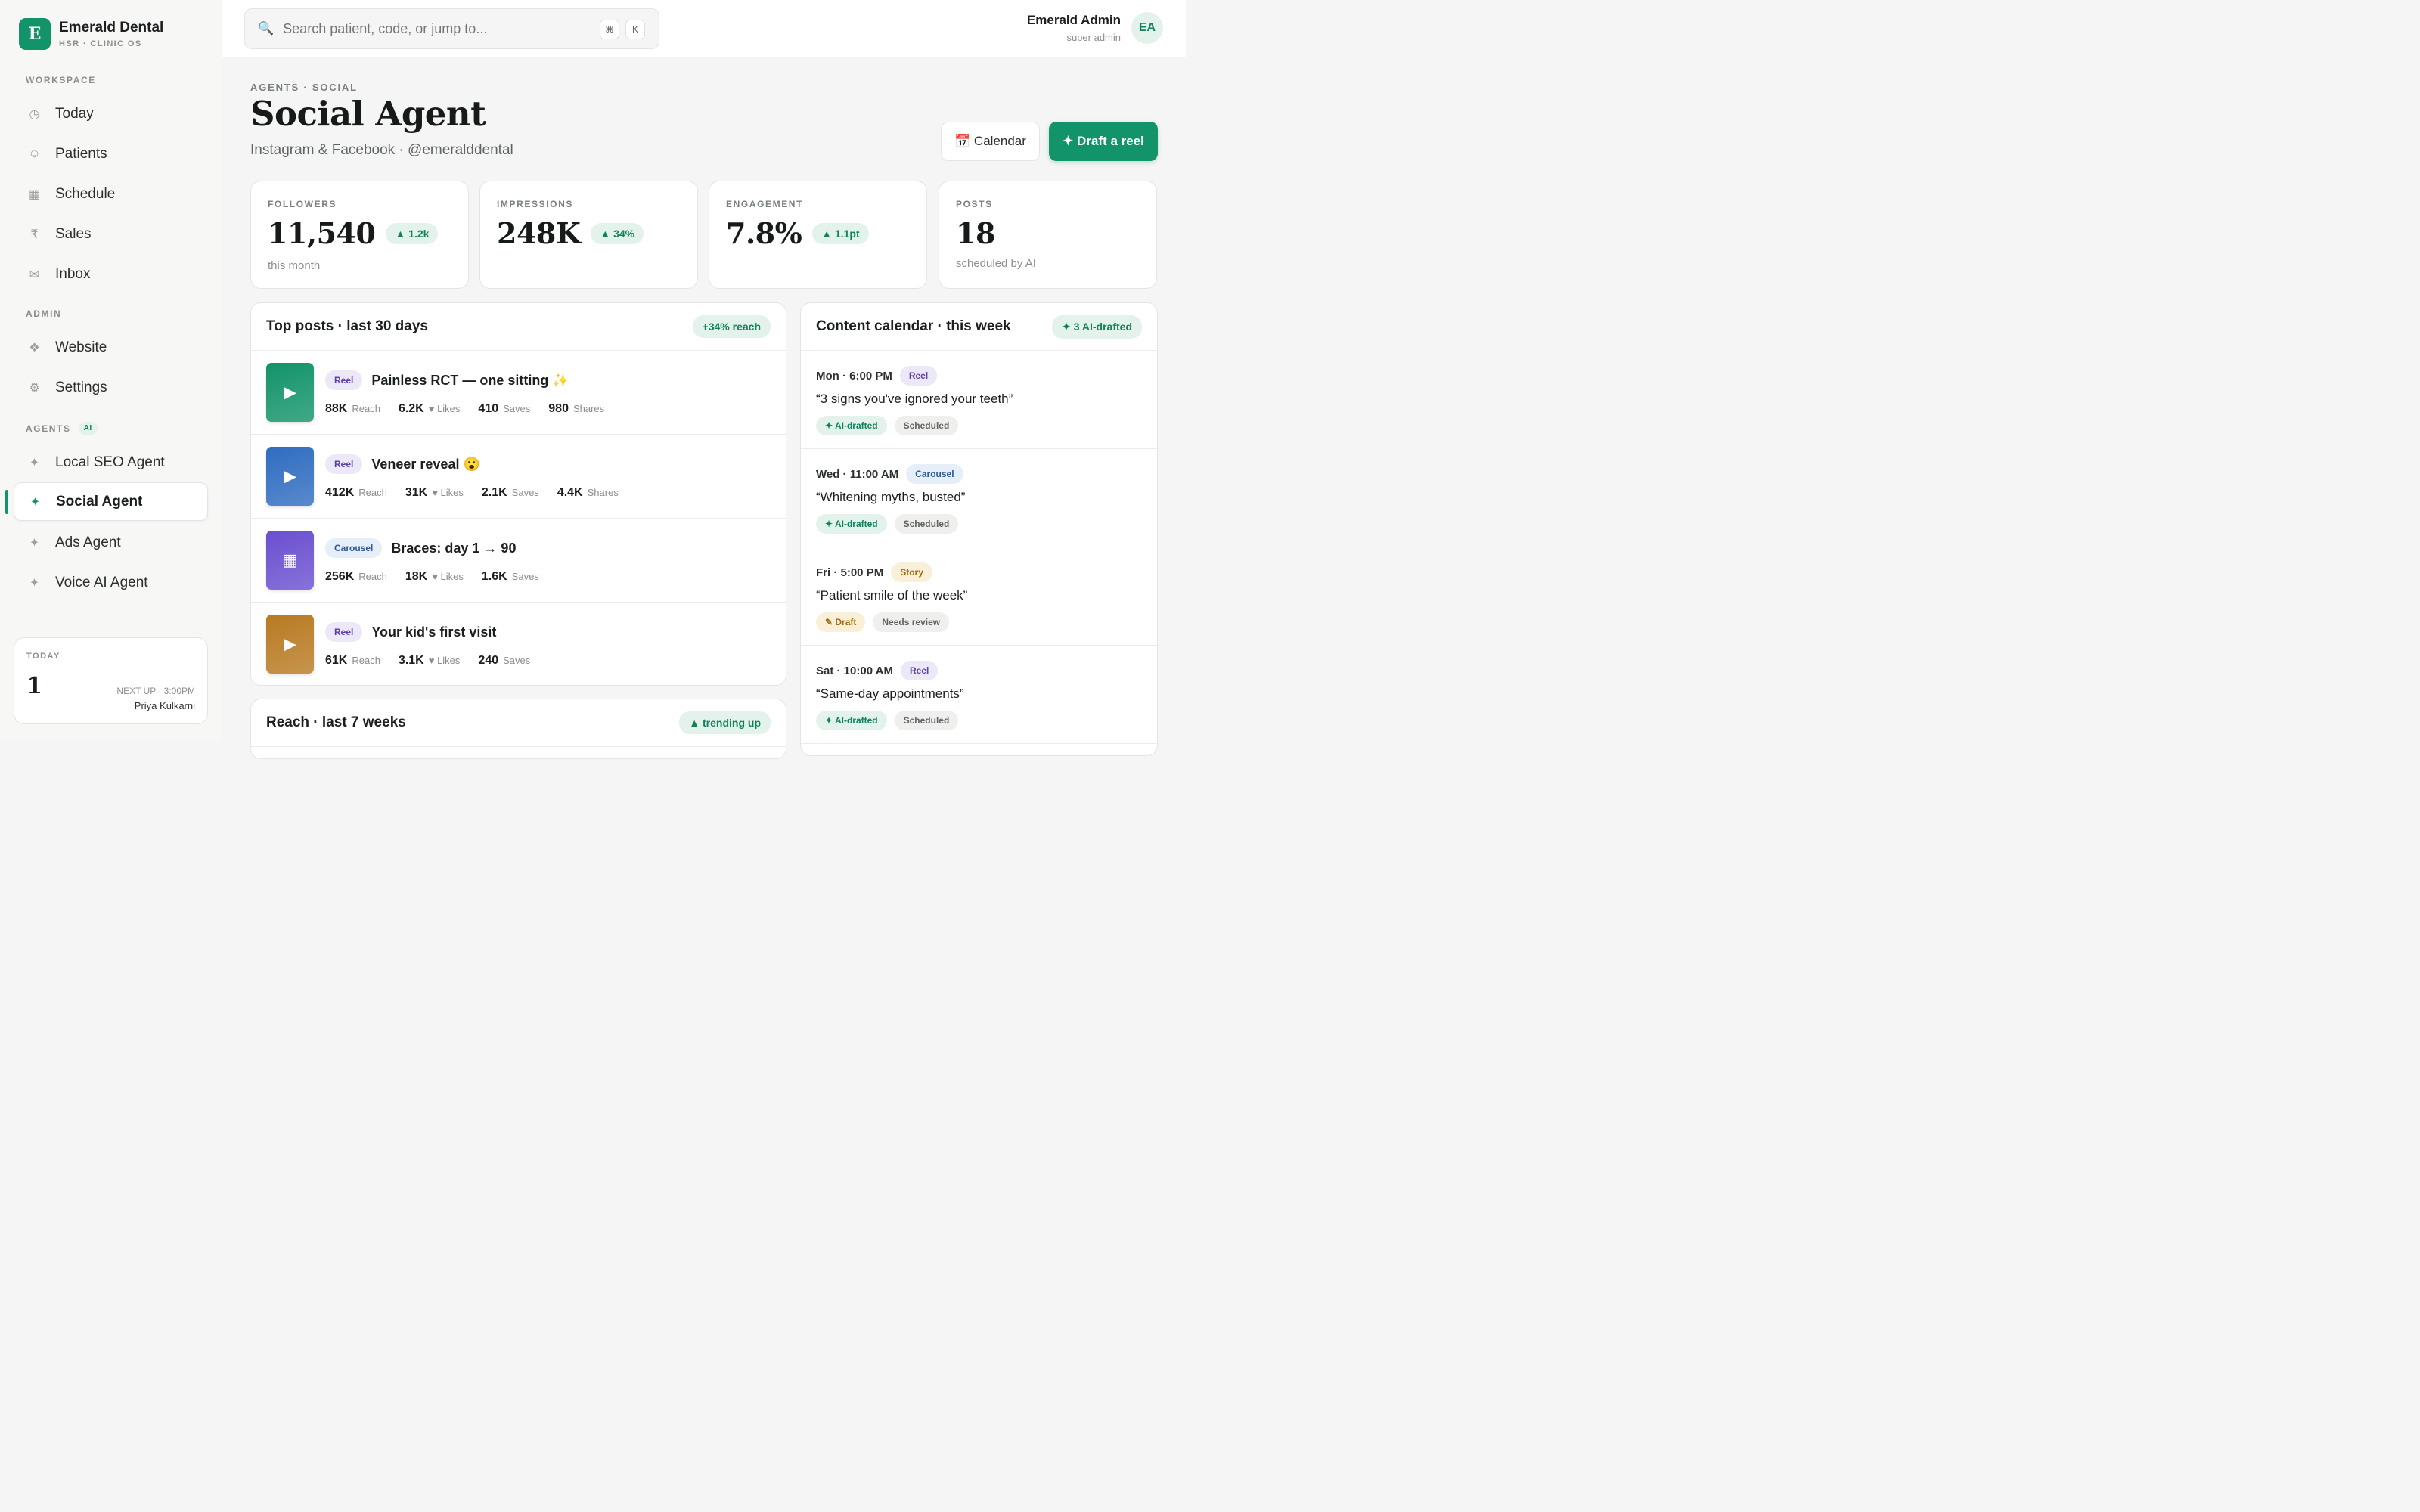  What do you see at coordinates (517, 408) in the screenshot?
I see `metric-label: Saves` at bounding box center [517, 408].